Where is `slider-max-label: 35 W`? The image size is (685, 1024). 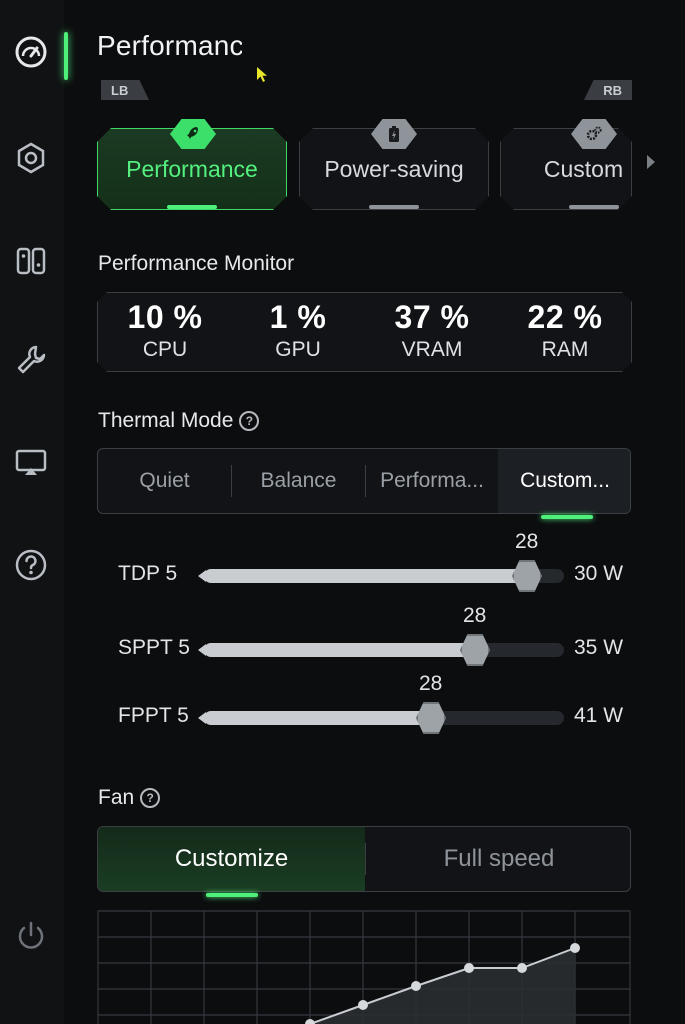 slider-max-label: 35 W is located at coordinates (599, 647).